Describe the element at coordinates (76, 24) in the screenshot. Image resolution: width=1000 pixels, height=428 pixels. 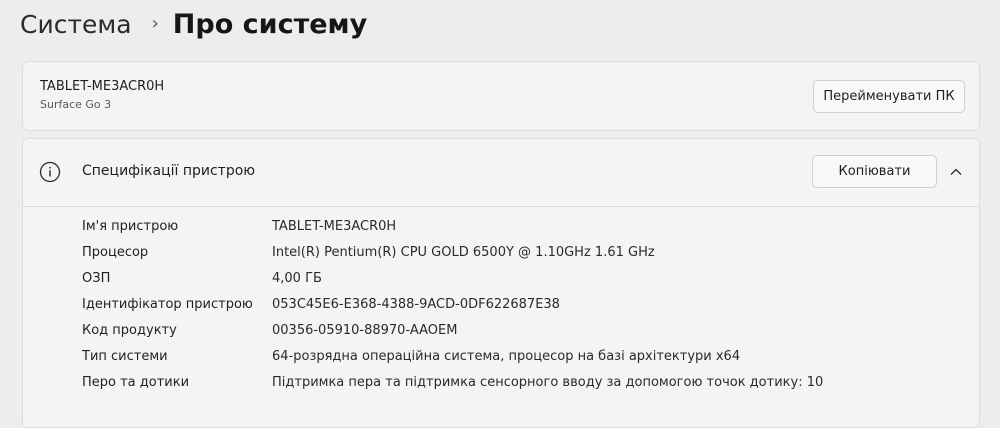
I see `breadcrumb-system-link: Система` at that location.